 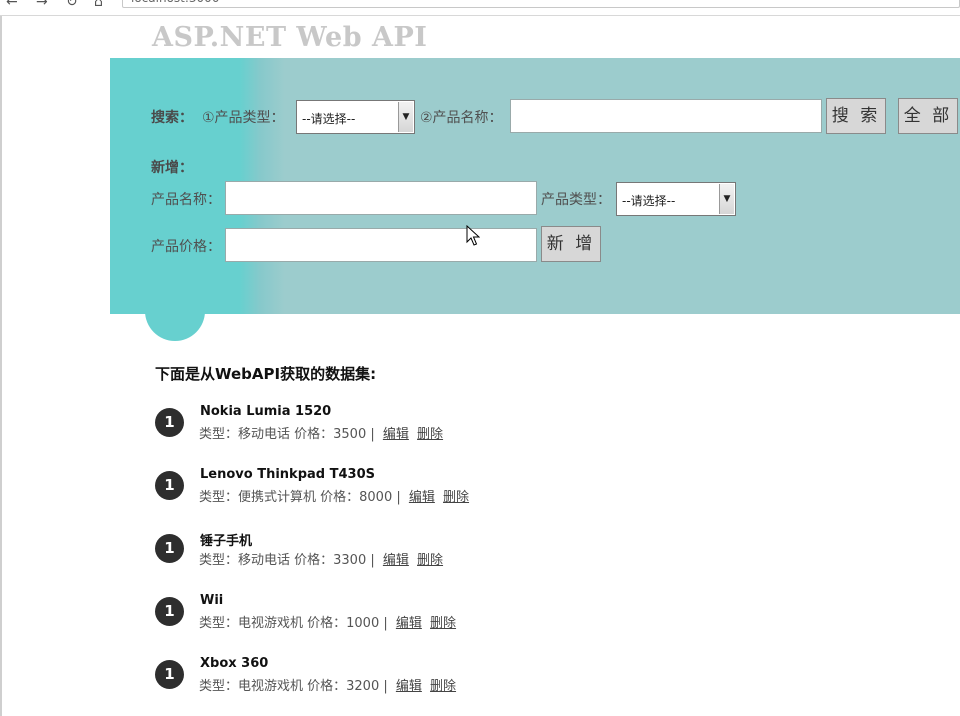 I want to click on list-item: 1 Wii 类型：电视游戏机 价格：1000 | 编辑 删除, so click(x=505, y=613).